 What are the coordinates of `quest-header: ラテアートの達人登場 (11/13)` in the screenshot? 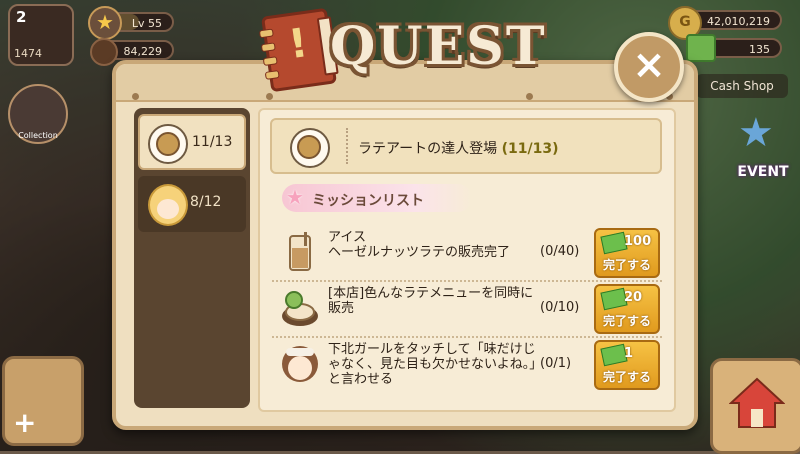 It's located at (466, 146).